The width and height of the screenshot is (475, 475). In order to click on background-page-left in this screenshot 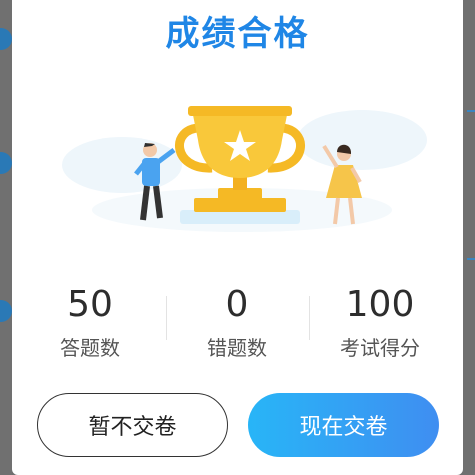, I will do `click(6, 237)`.